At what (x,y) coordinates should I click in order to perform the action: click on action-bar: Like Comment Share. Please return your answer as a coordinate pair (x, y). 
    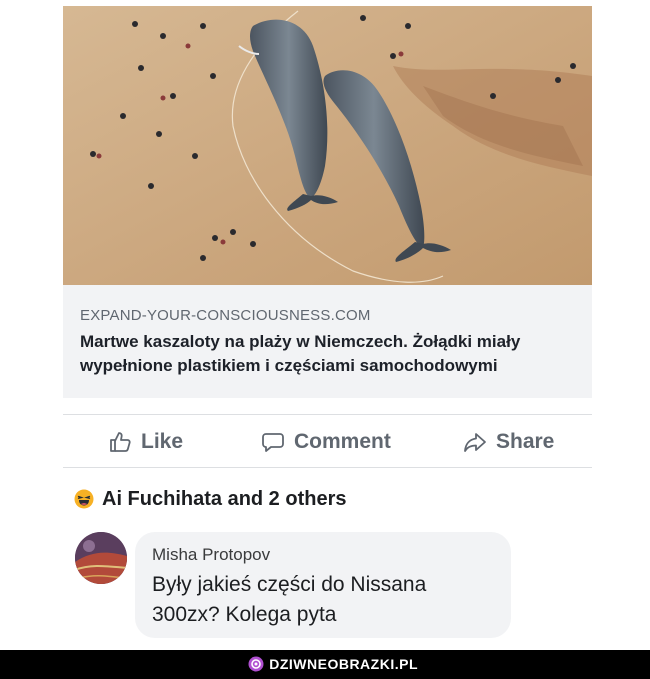
    Looking at the image, I should click on (327, 441).